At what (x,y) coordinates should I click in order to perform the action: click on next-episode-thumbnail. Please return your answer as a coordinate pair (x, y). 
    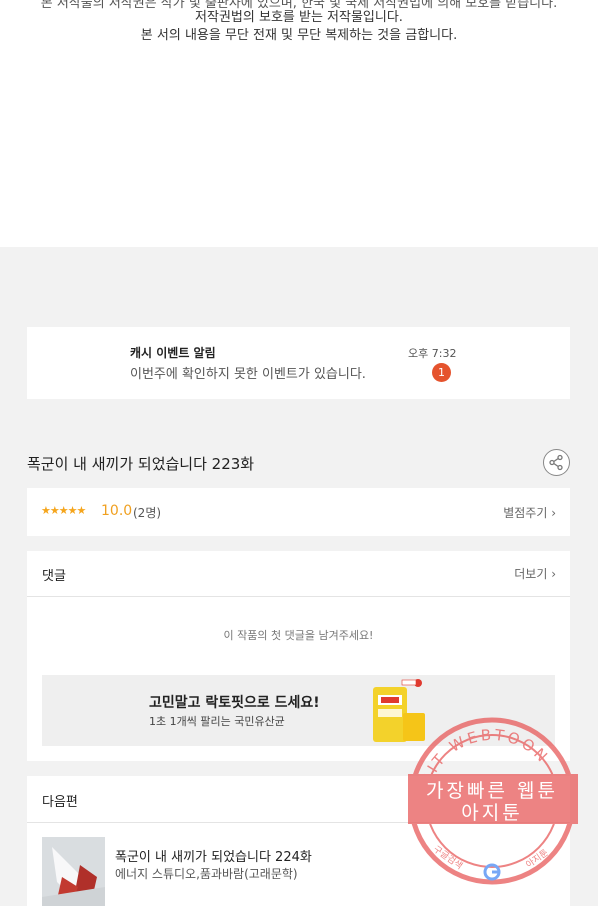
    Looking at the image, I should click on (73, 871).